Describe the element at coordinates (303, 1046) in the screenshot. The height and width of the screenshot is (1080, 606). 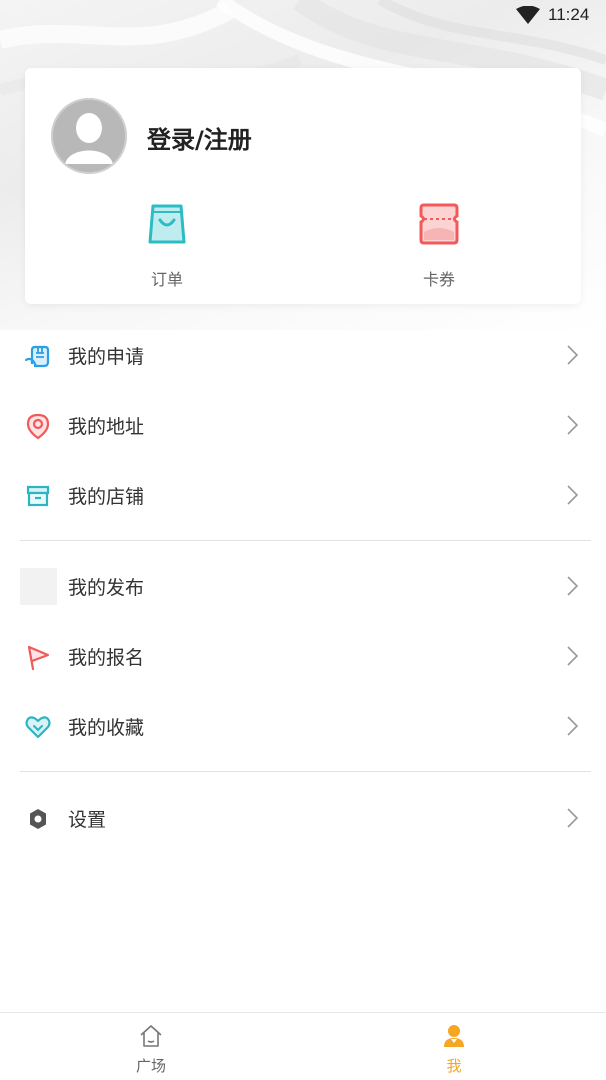
I see `bottom-tab-bar: 广场 我` at that location.